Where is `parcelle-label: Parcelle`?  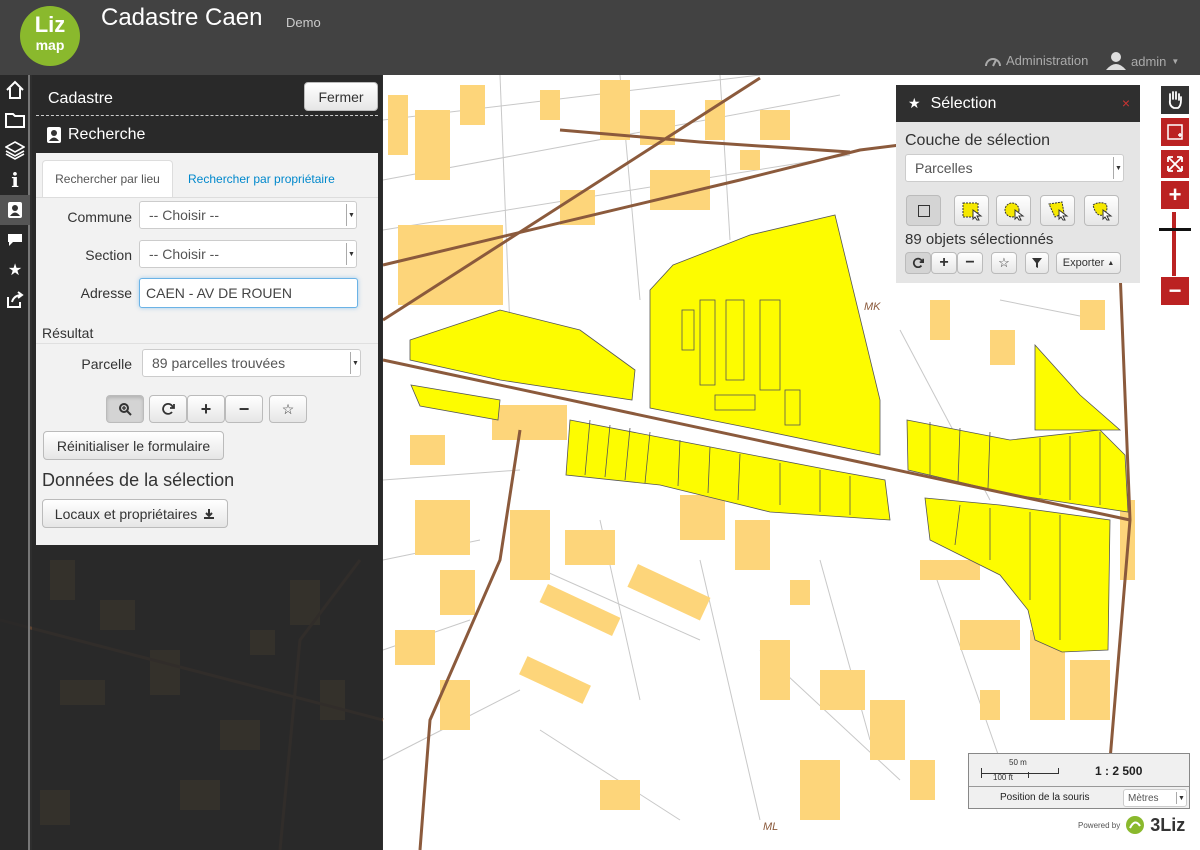 parcelle-label: Parcelle is located at coordinates (106, 364).